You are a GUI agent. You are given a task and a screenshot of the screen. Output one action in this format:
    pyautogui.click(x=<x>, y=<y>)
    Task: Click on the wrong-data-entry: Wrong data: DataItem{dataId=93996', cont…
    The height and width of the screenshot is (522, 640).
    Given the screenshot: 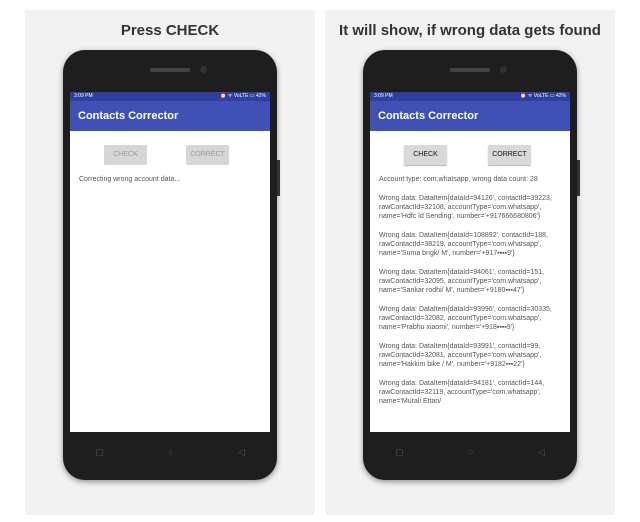 What is the action you would take?
    pyautogui.click(x=465, y=318)
    